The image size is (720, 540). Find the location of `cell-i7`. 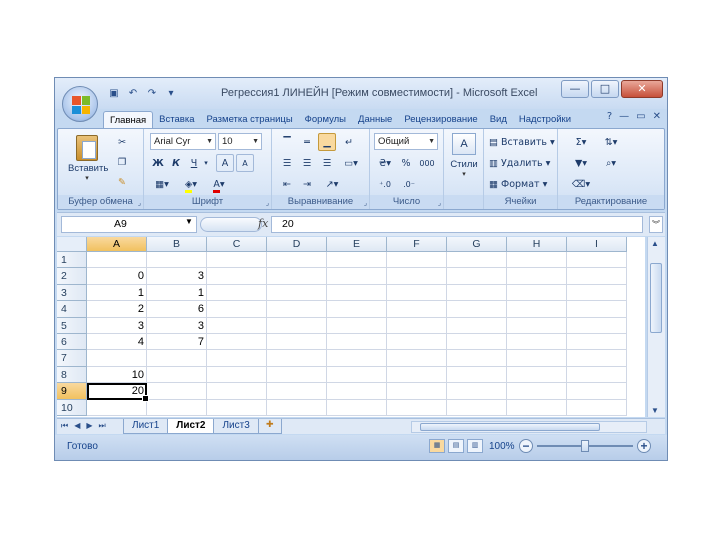

cell-i7 is located at coordinates (597, 358).